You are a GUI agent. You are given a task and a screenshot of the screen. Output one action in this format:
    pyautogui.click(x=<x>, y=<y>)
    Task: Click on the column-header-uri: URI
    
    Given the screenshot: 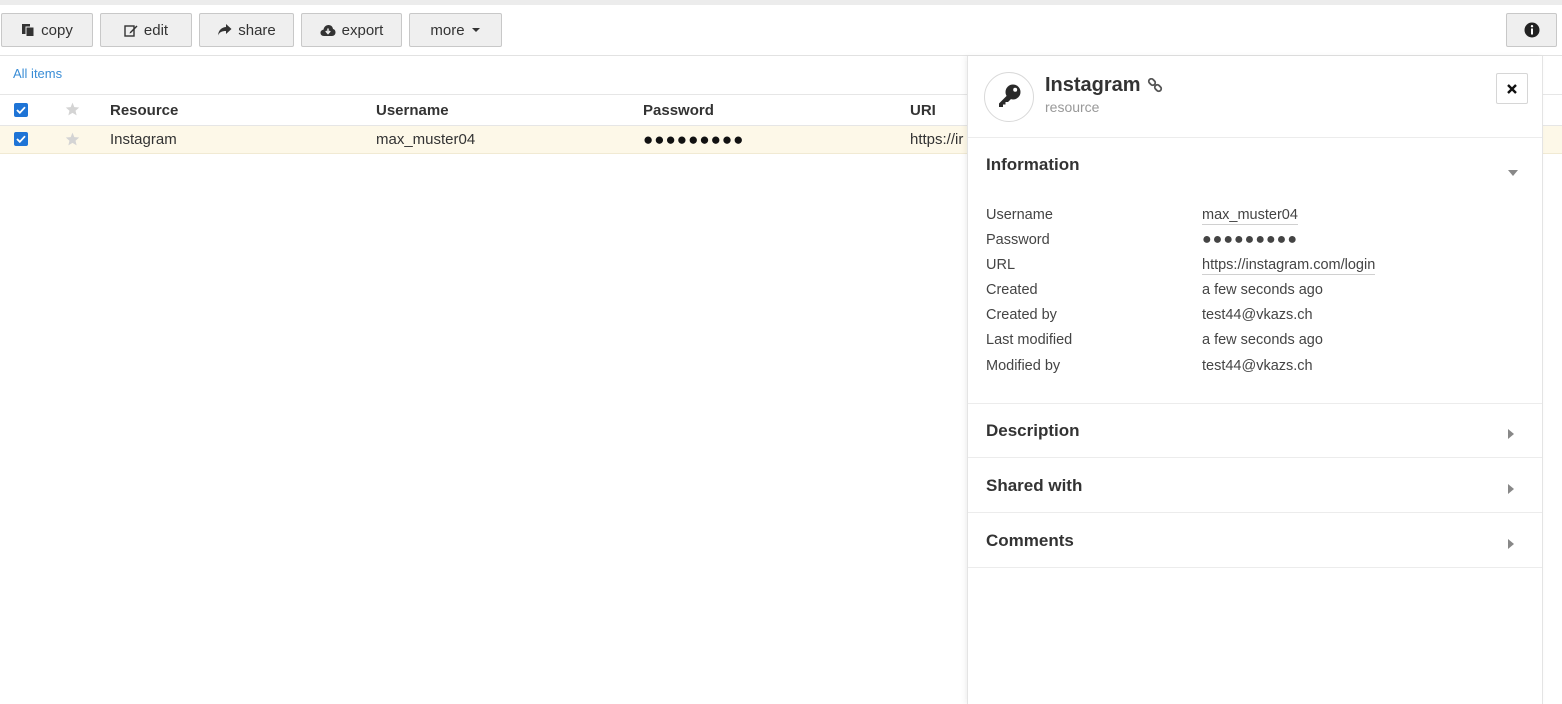 What is the action you would take?
    pyautogui.click(x=923, y=110)
    